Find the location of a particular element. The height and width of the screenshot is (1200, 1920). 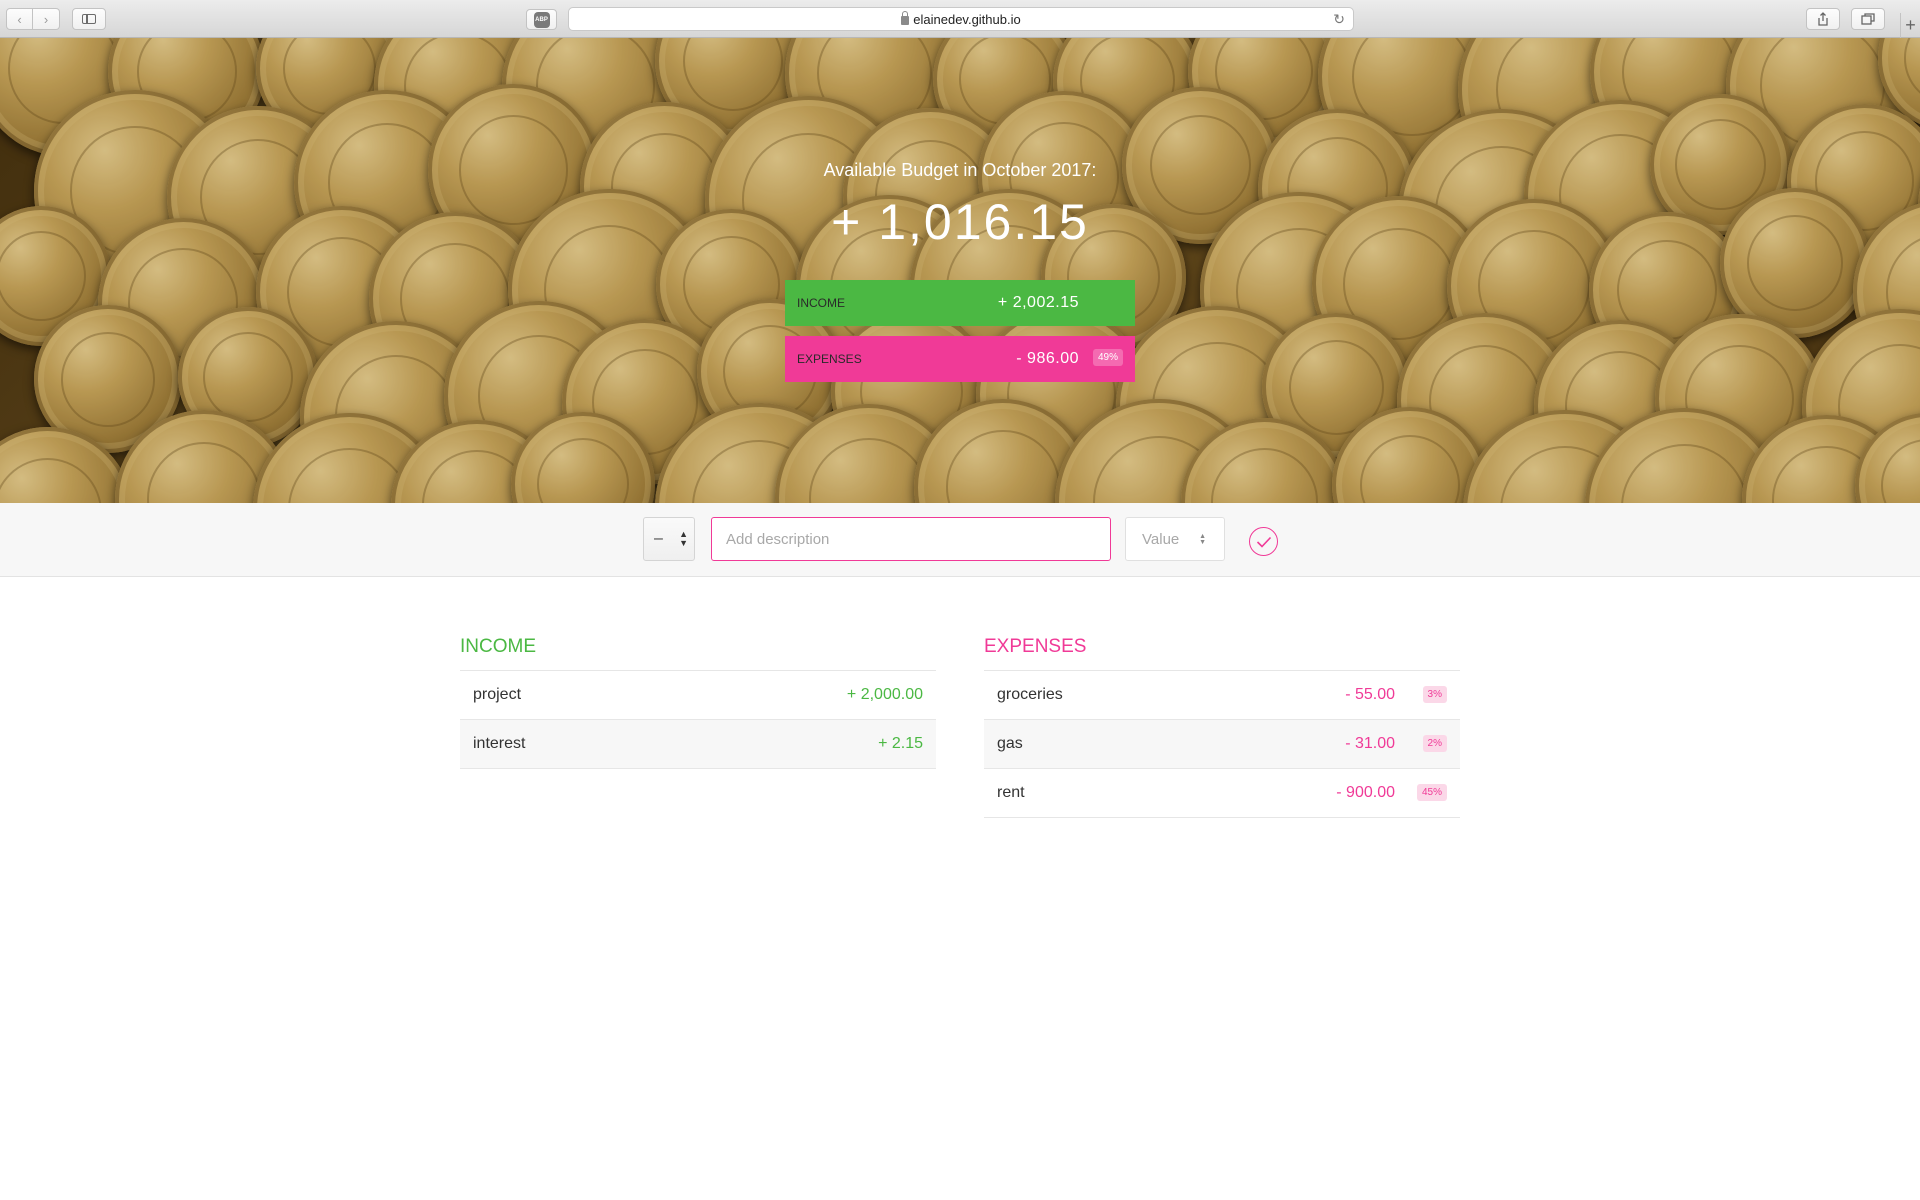

address-bar: elainedev.github.io ↻ is located at coordinates (961, 19).